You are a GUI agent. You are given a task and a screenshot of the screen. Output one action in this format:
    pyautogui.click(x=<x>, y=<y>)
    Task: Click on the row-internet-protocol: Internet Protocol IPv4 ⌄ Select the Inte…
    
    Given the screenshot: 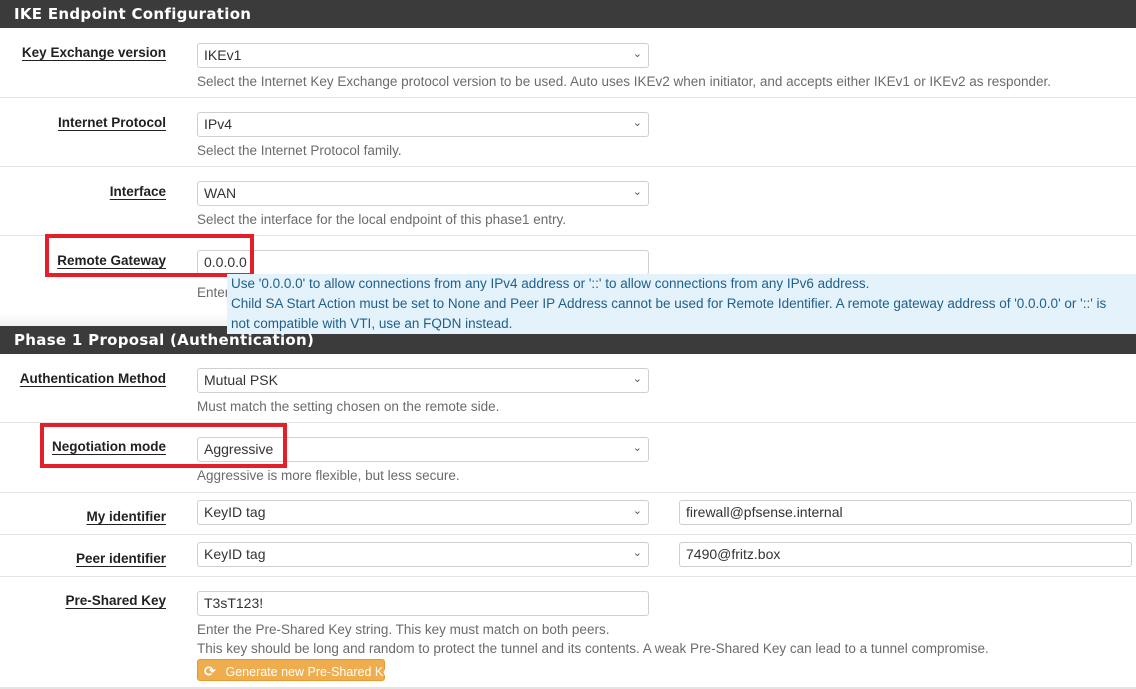 What is the action you would take?
    pyautogui.click(x=568, y=132)
    